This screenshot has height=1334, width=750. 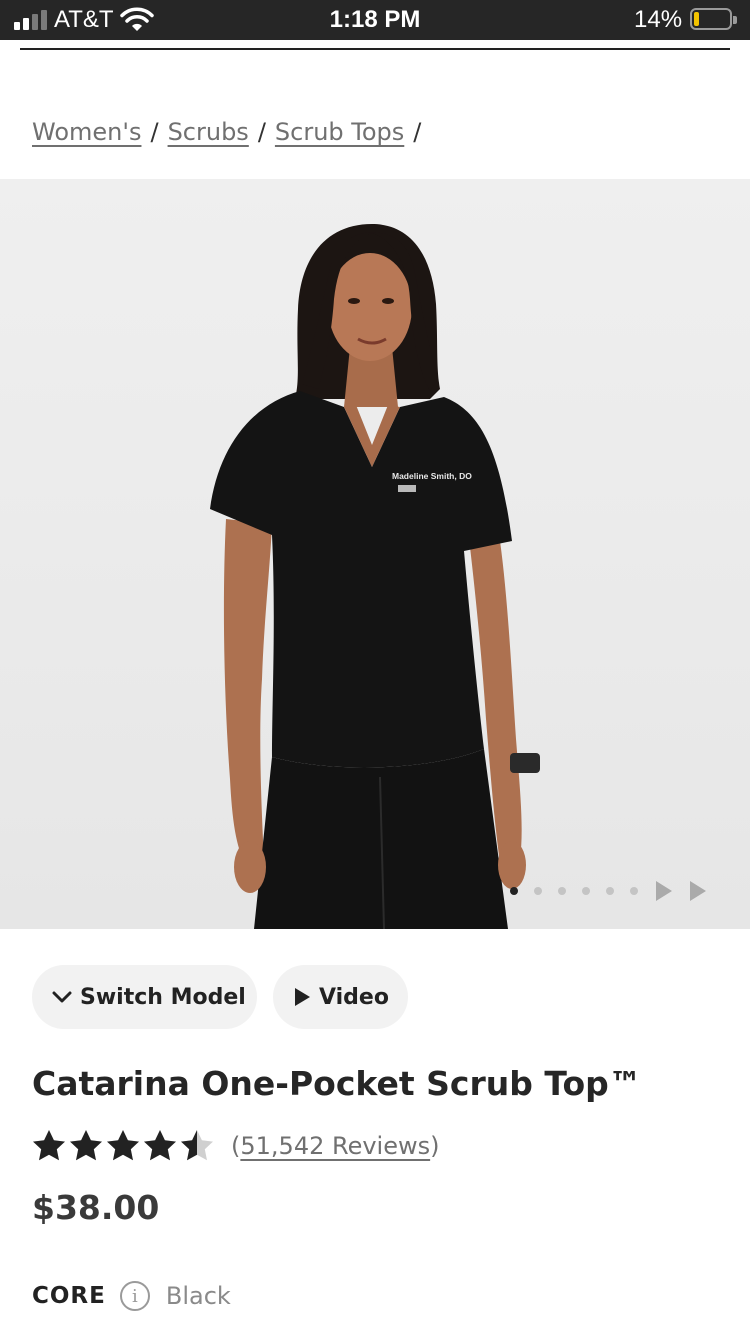 I want to click on breadcrumb-scrubs: Scrubs, so click(x=208, y=132).